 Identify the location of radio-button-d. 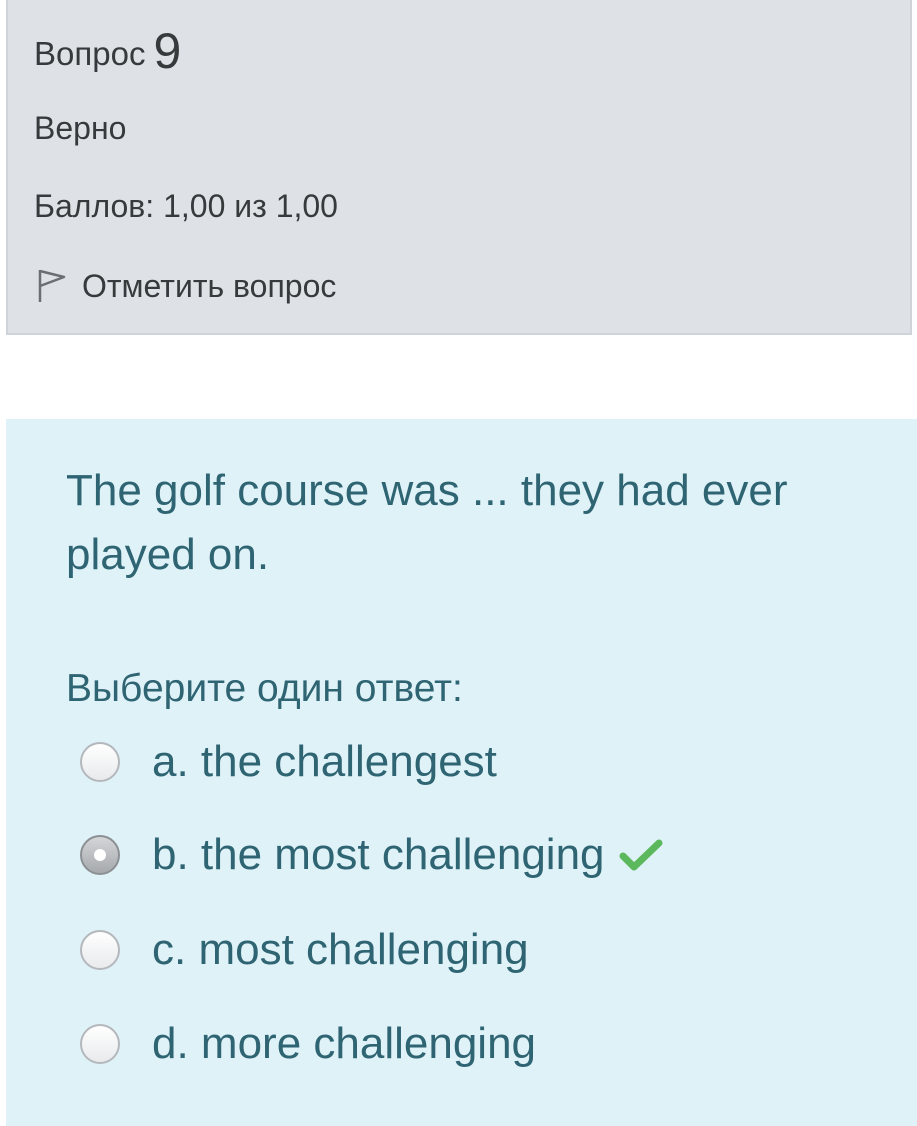
(100, 1044).